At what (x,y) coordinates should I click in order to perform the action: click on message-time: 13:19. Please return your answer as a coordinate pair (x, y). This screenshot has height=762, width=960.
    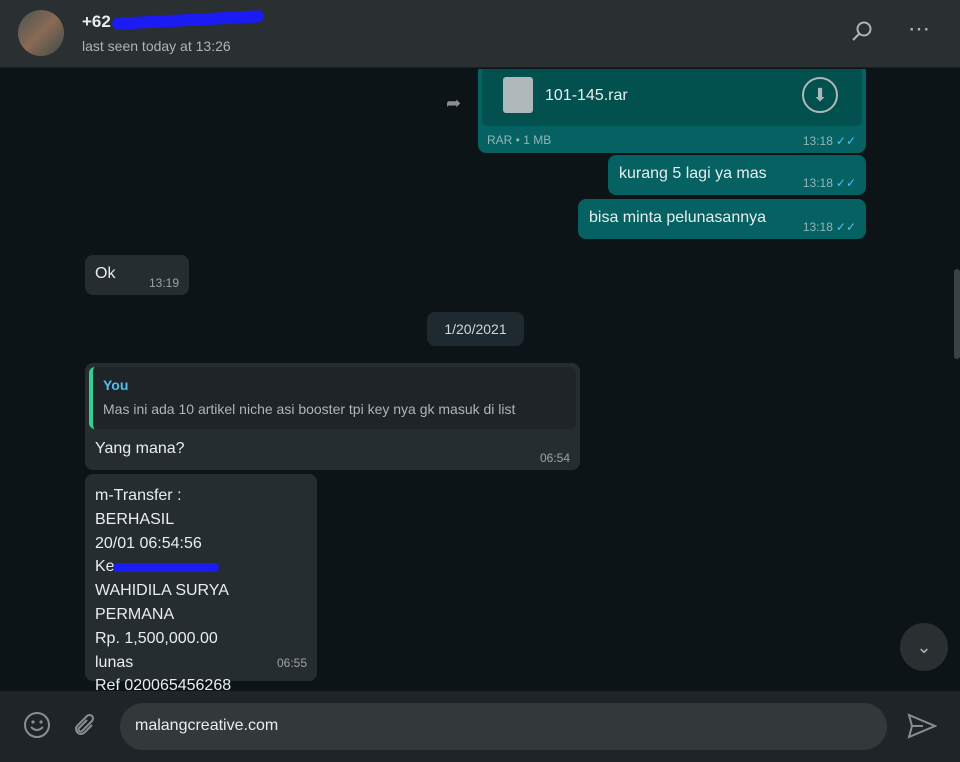
    Looking at the image, I should click on (163, 283).